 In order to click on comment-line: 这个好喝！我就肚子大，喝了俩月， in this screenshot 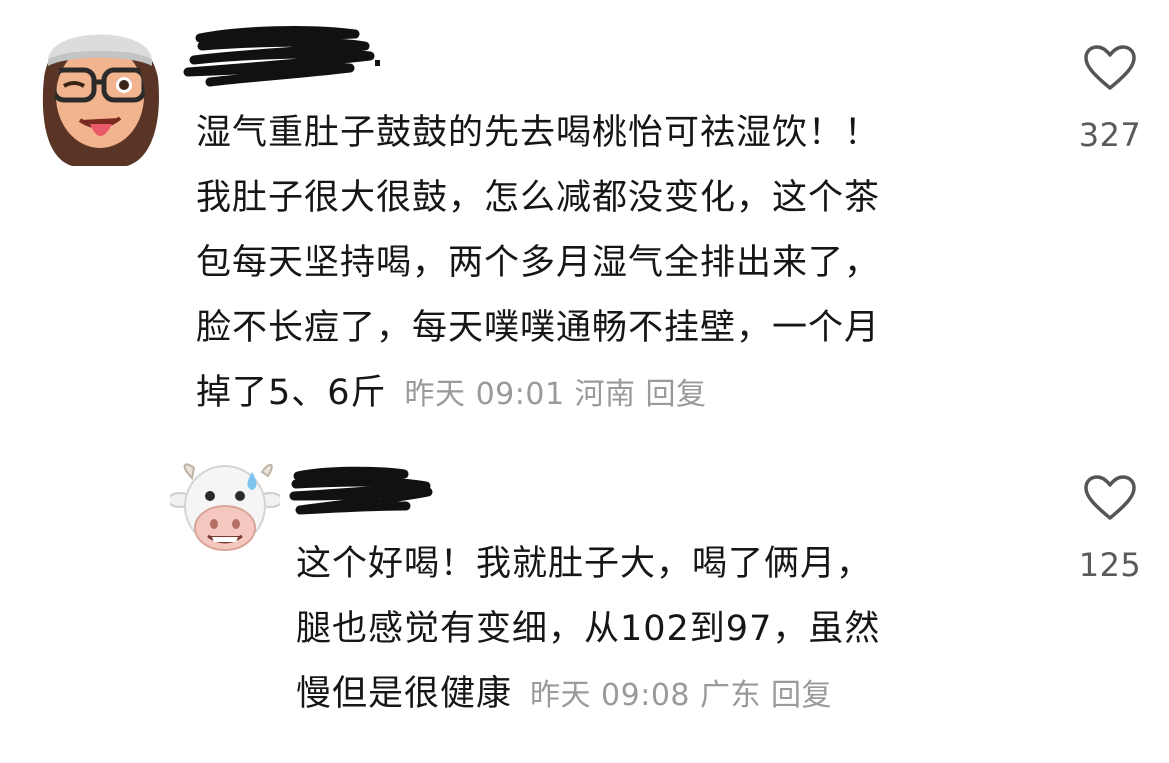, I will do `click(584, 564)`.